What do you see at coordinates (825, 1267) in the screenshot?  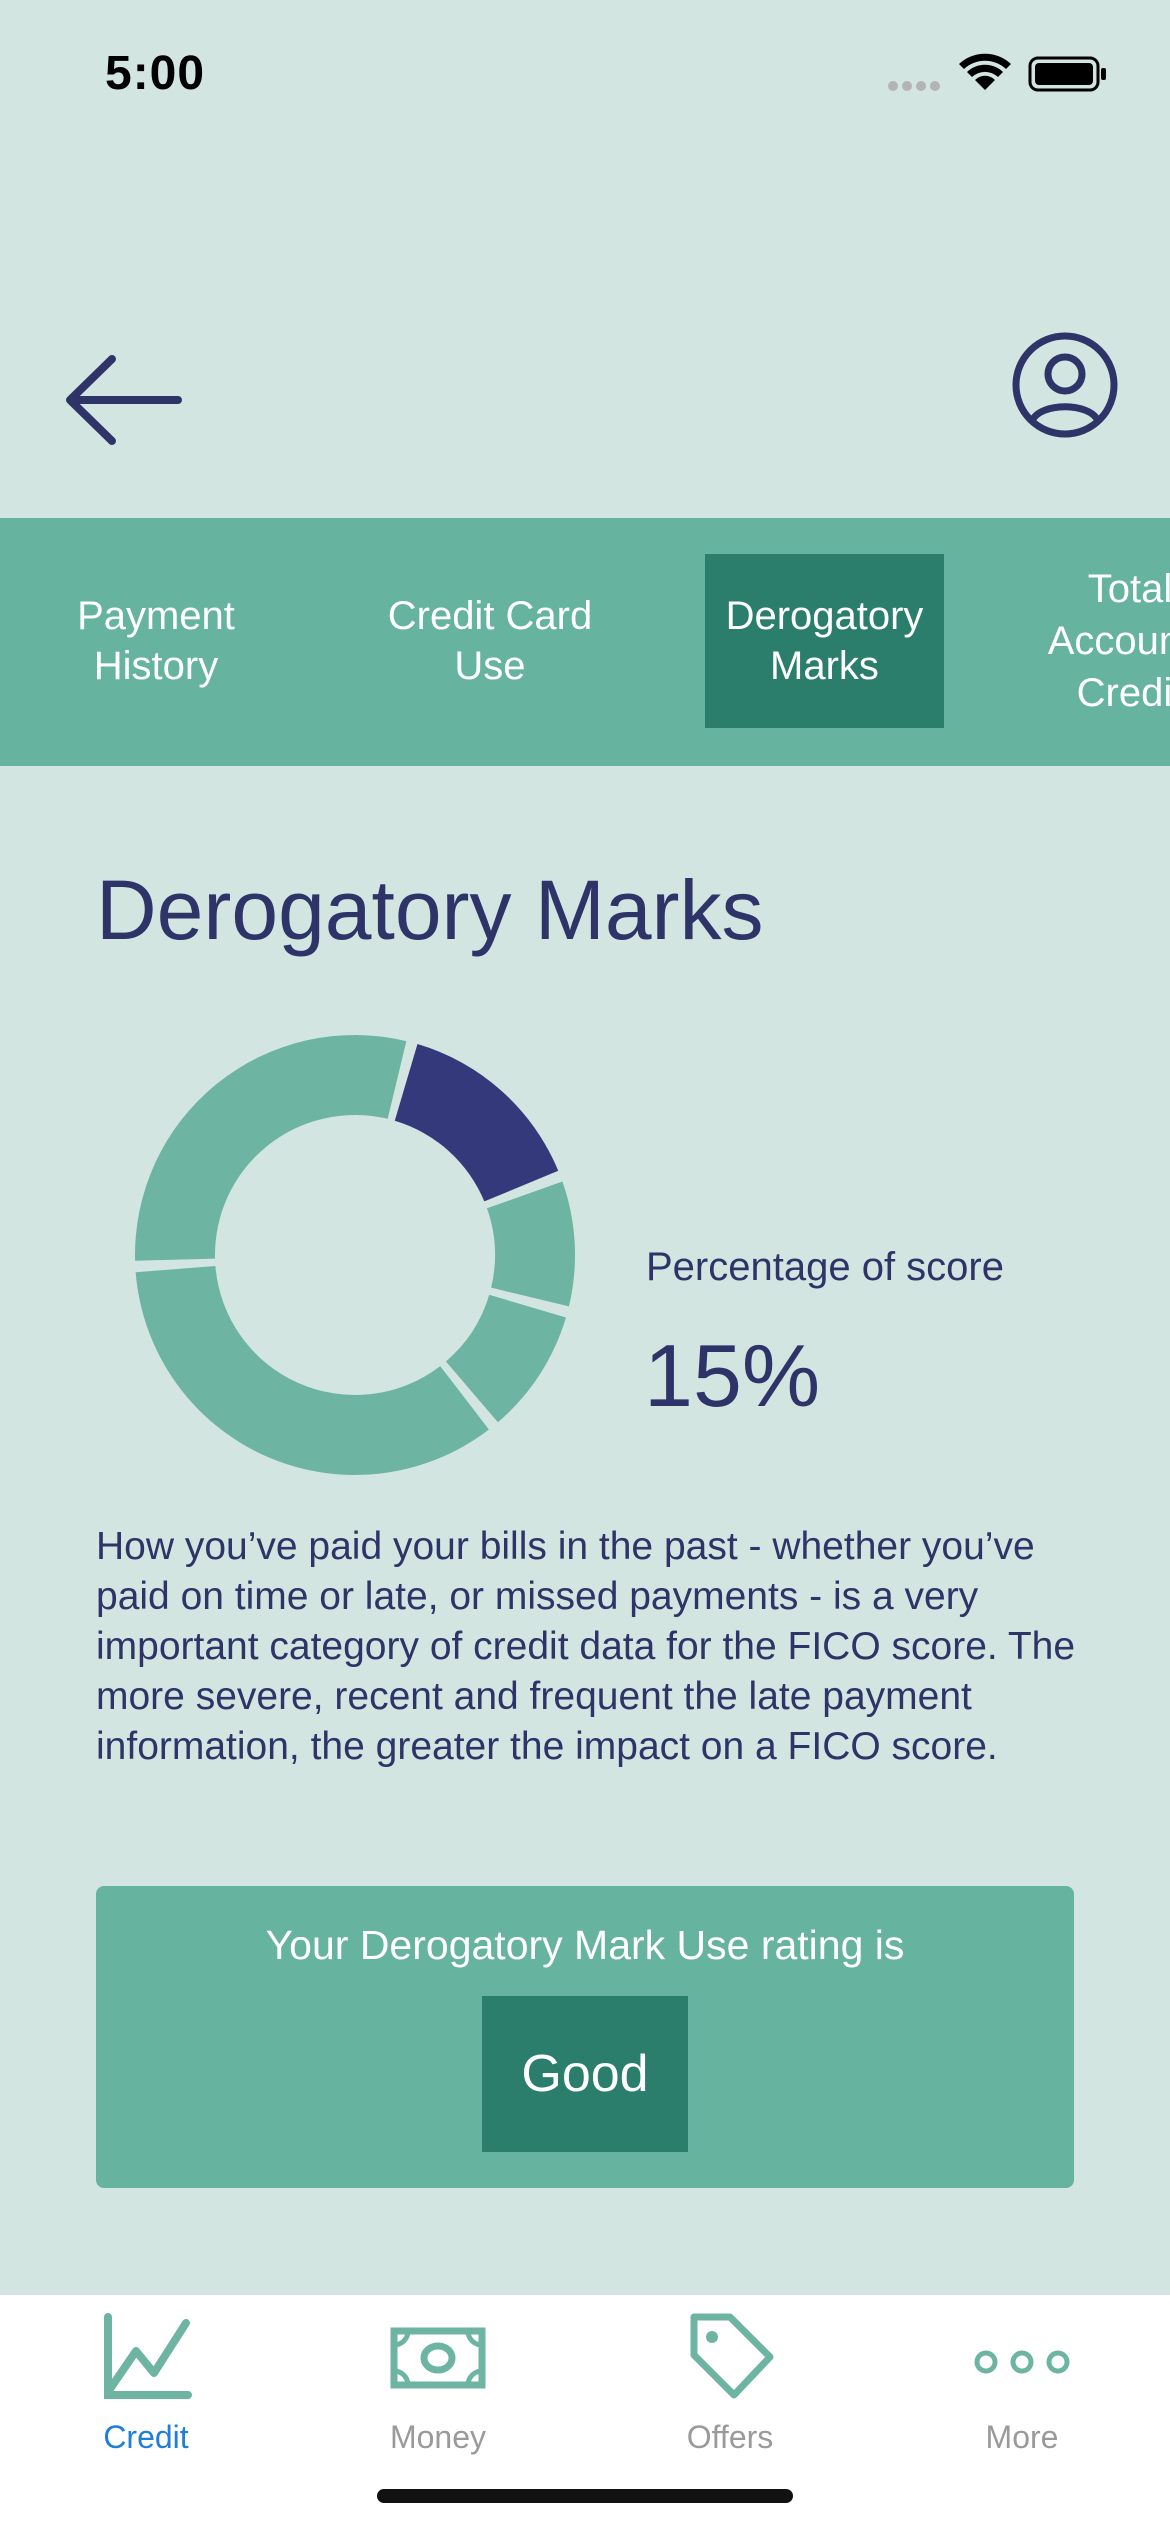 I see `percentage-label: Percentage of score` at bounding box center [825, 1267].